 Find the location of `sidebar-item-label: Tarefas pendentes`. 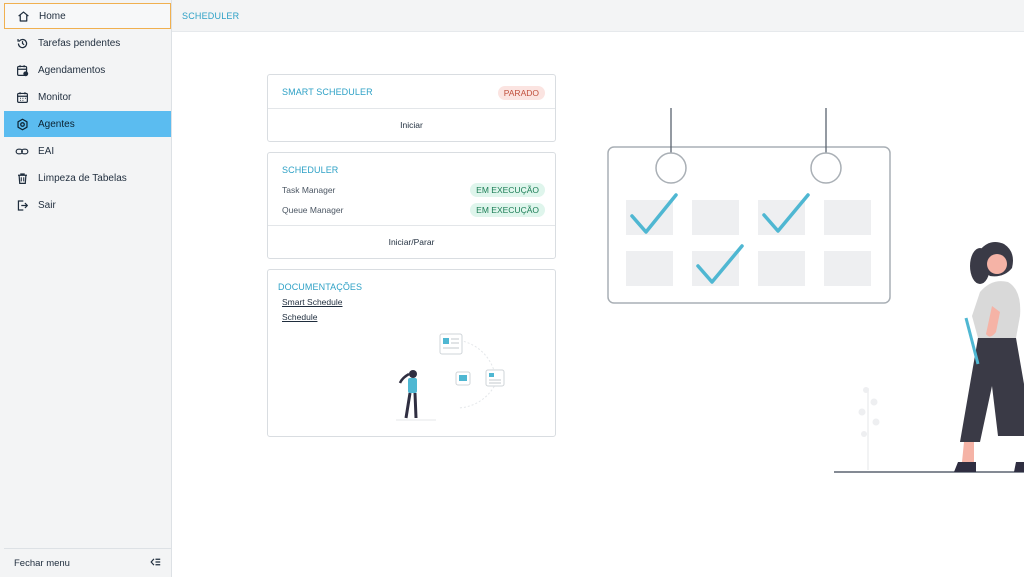

sidebar-item-label: Tarefas pendentes is located at coordinates (79, 43).